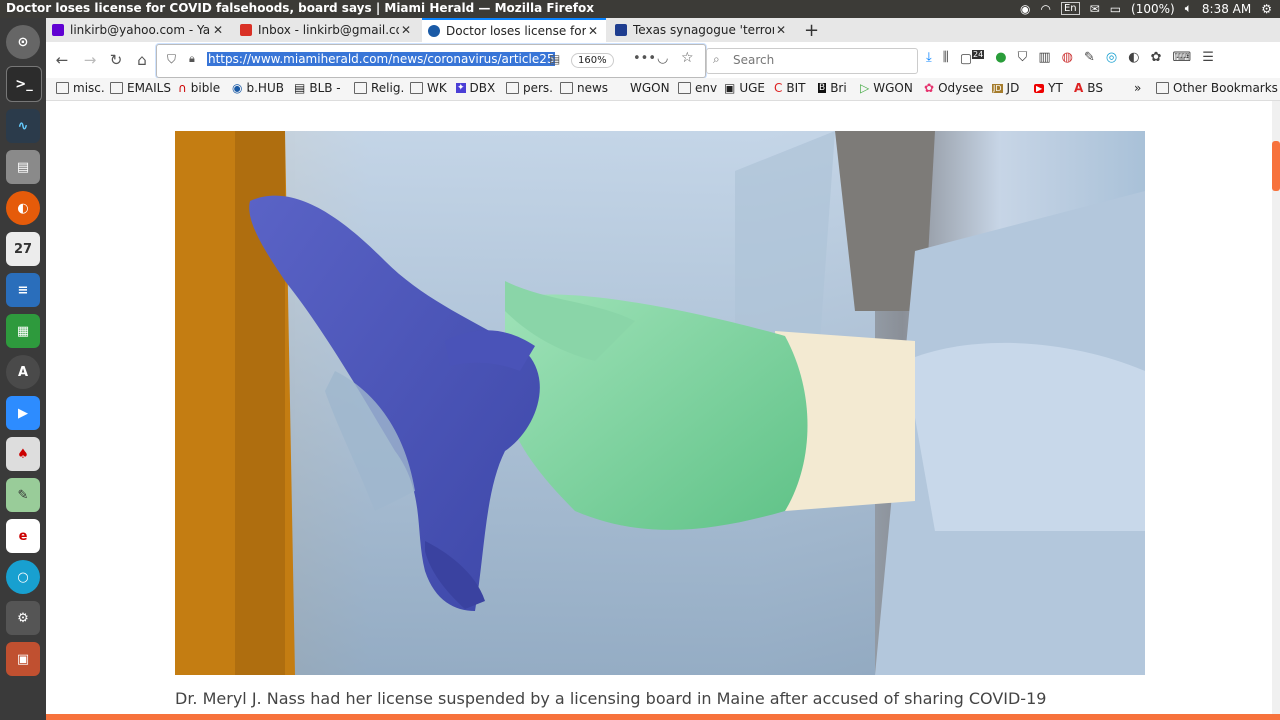 This screenshot has width=1280, height=720. I want to click on other-bookmarks: Other Bookmarks, so click(1217, 88).